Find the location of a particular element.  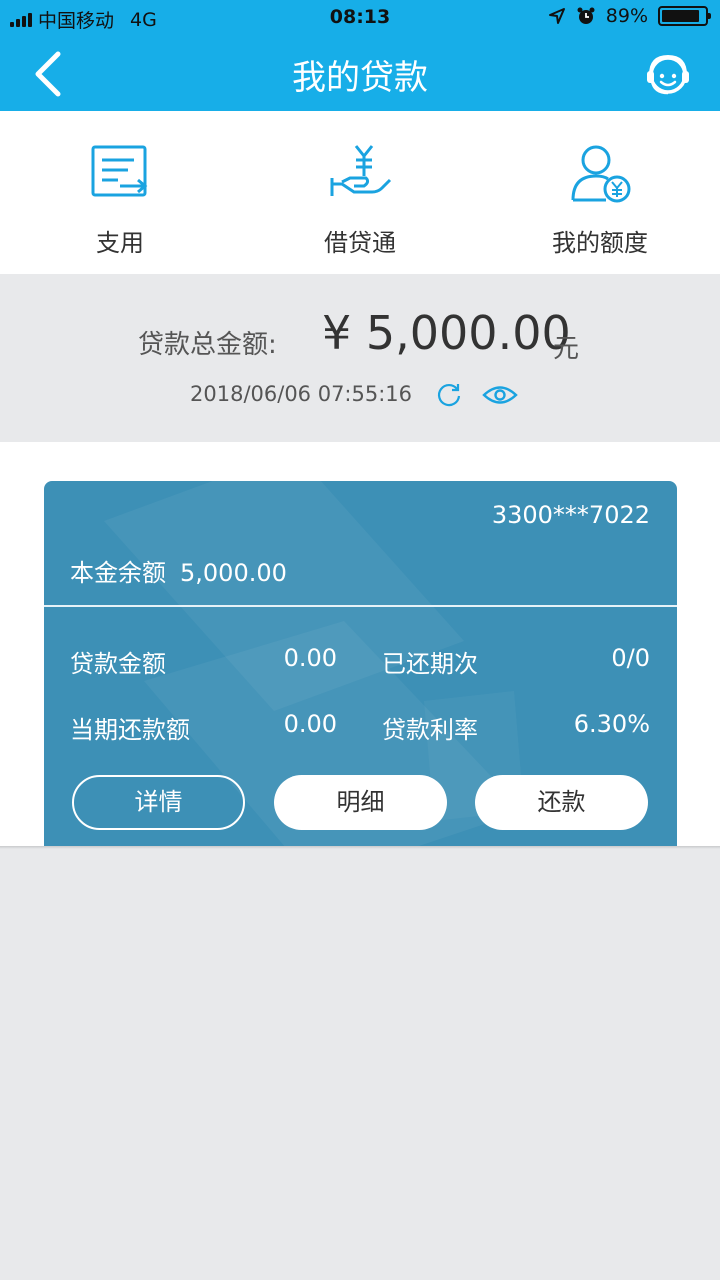

details-button: 详情 is located at coordinates (158, 802).